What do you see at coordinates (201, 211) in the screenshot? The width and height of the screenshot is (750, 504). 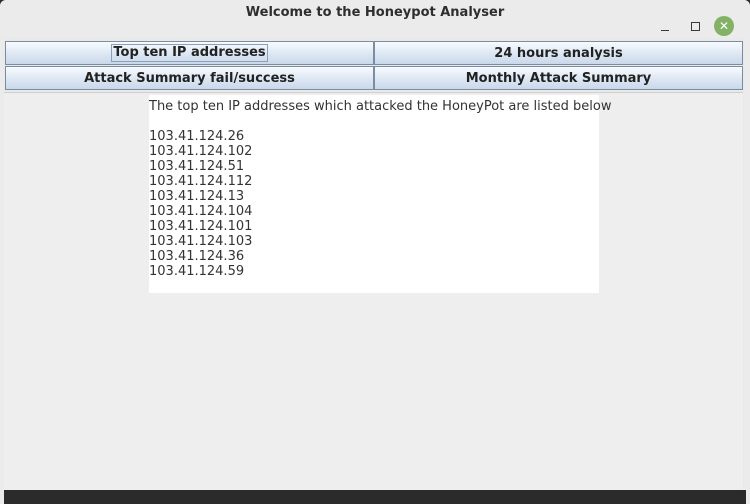 I see `ip-list-item: 103.41.124.104` at bounding box center [201, 211].